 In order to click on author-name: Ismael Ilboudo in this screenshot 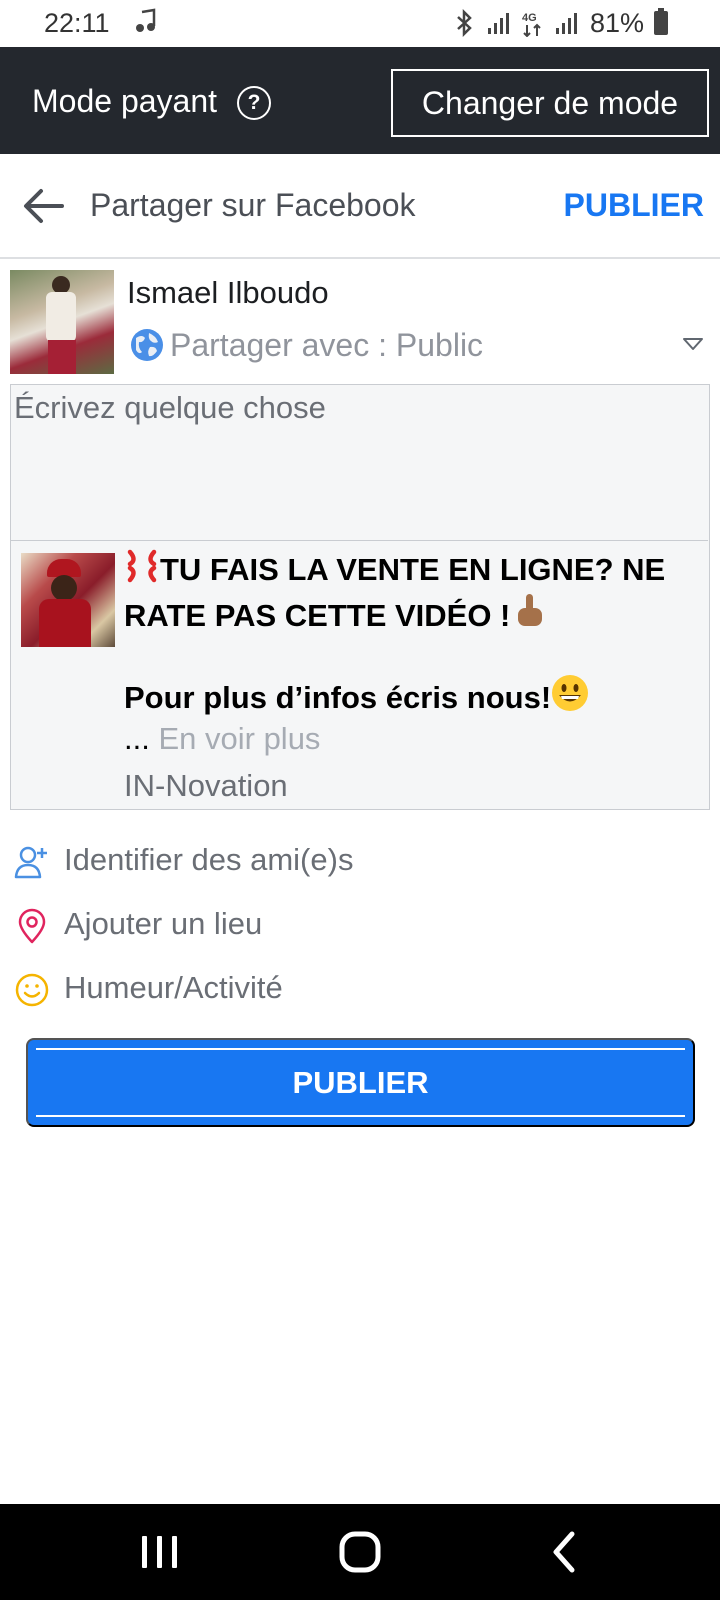, I will do `click(228, 292)`.